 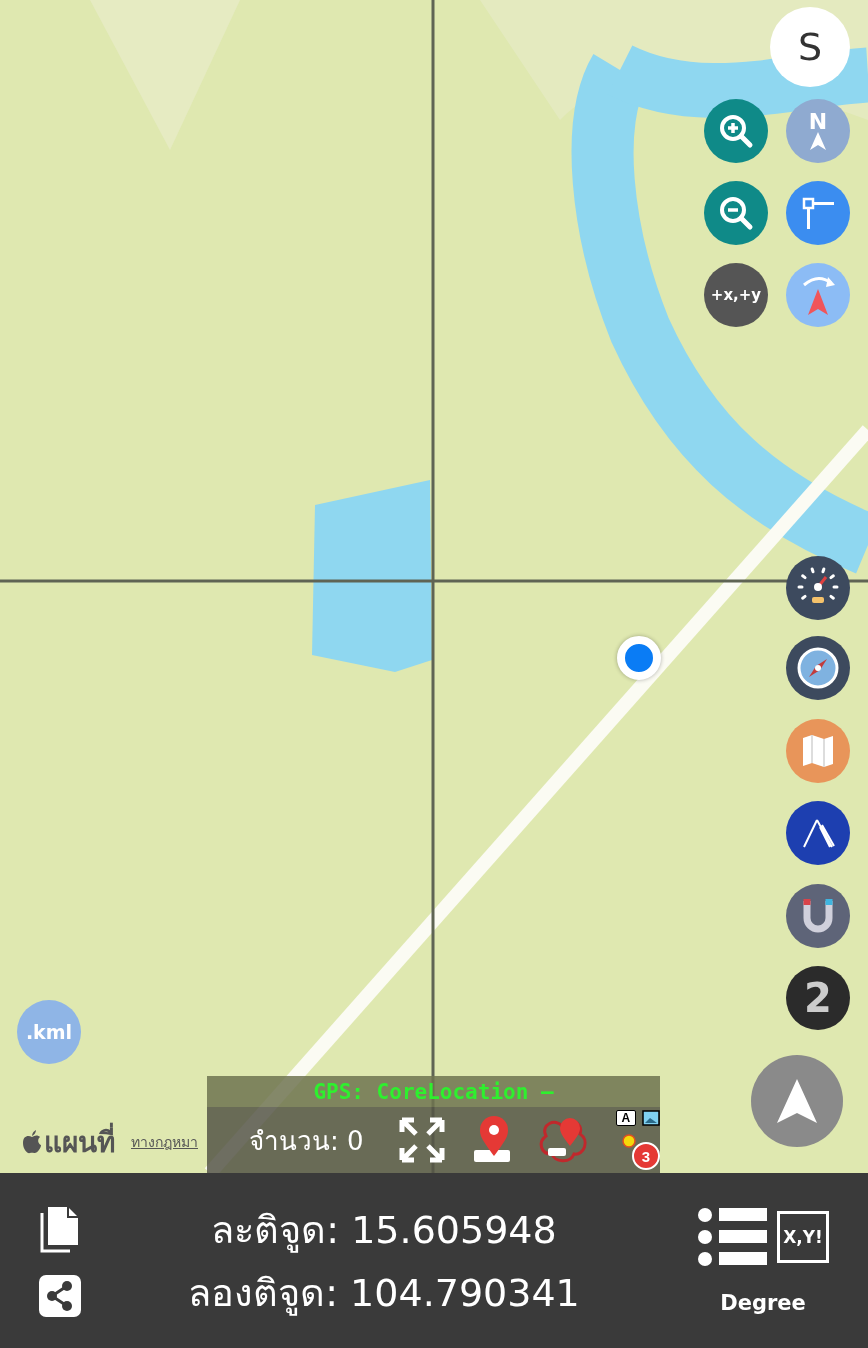 I want to click on pin-cluster-icon, so click(x=563, y=1140).